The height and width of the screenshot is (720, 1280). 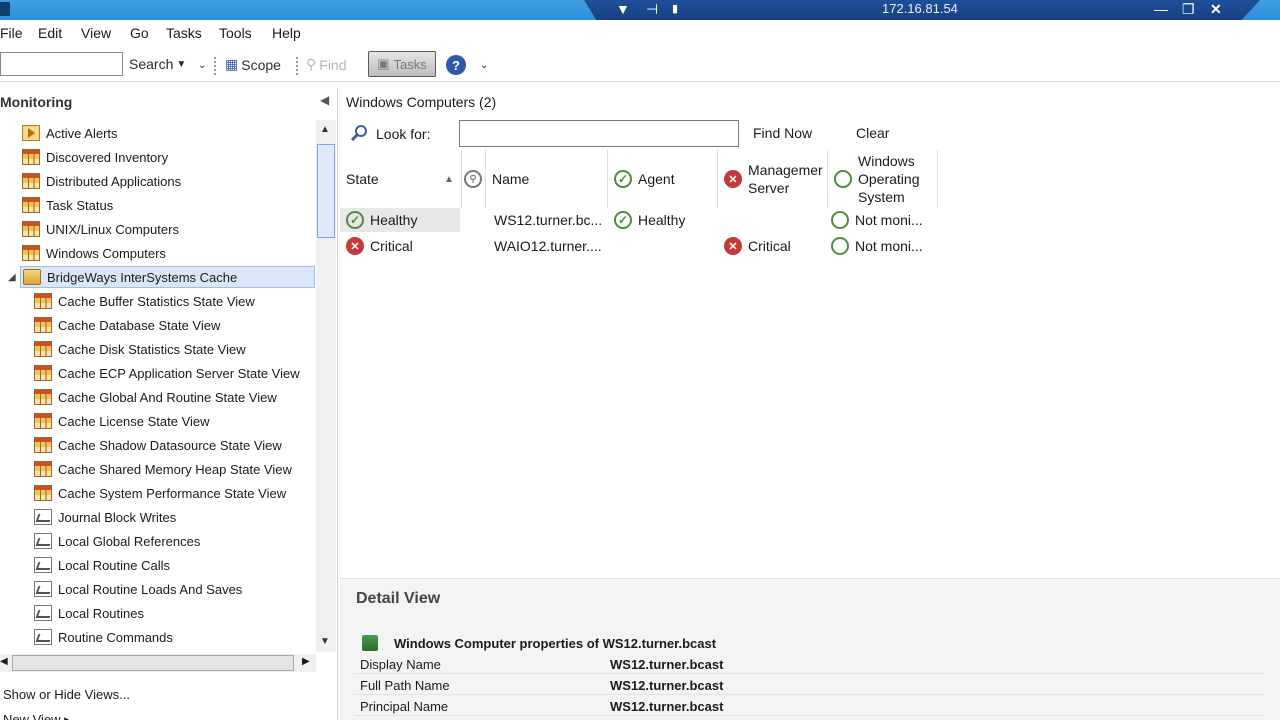 I want to click on maintenance-mode-icon: ⚲, so click(x=473, y=179).